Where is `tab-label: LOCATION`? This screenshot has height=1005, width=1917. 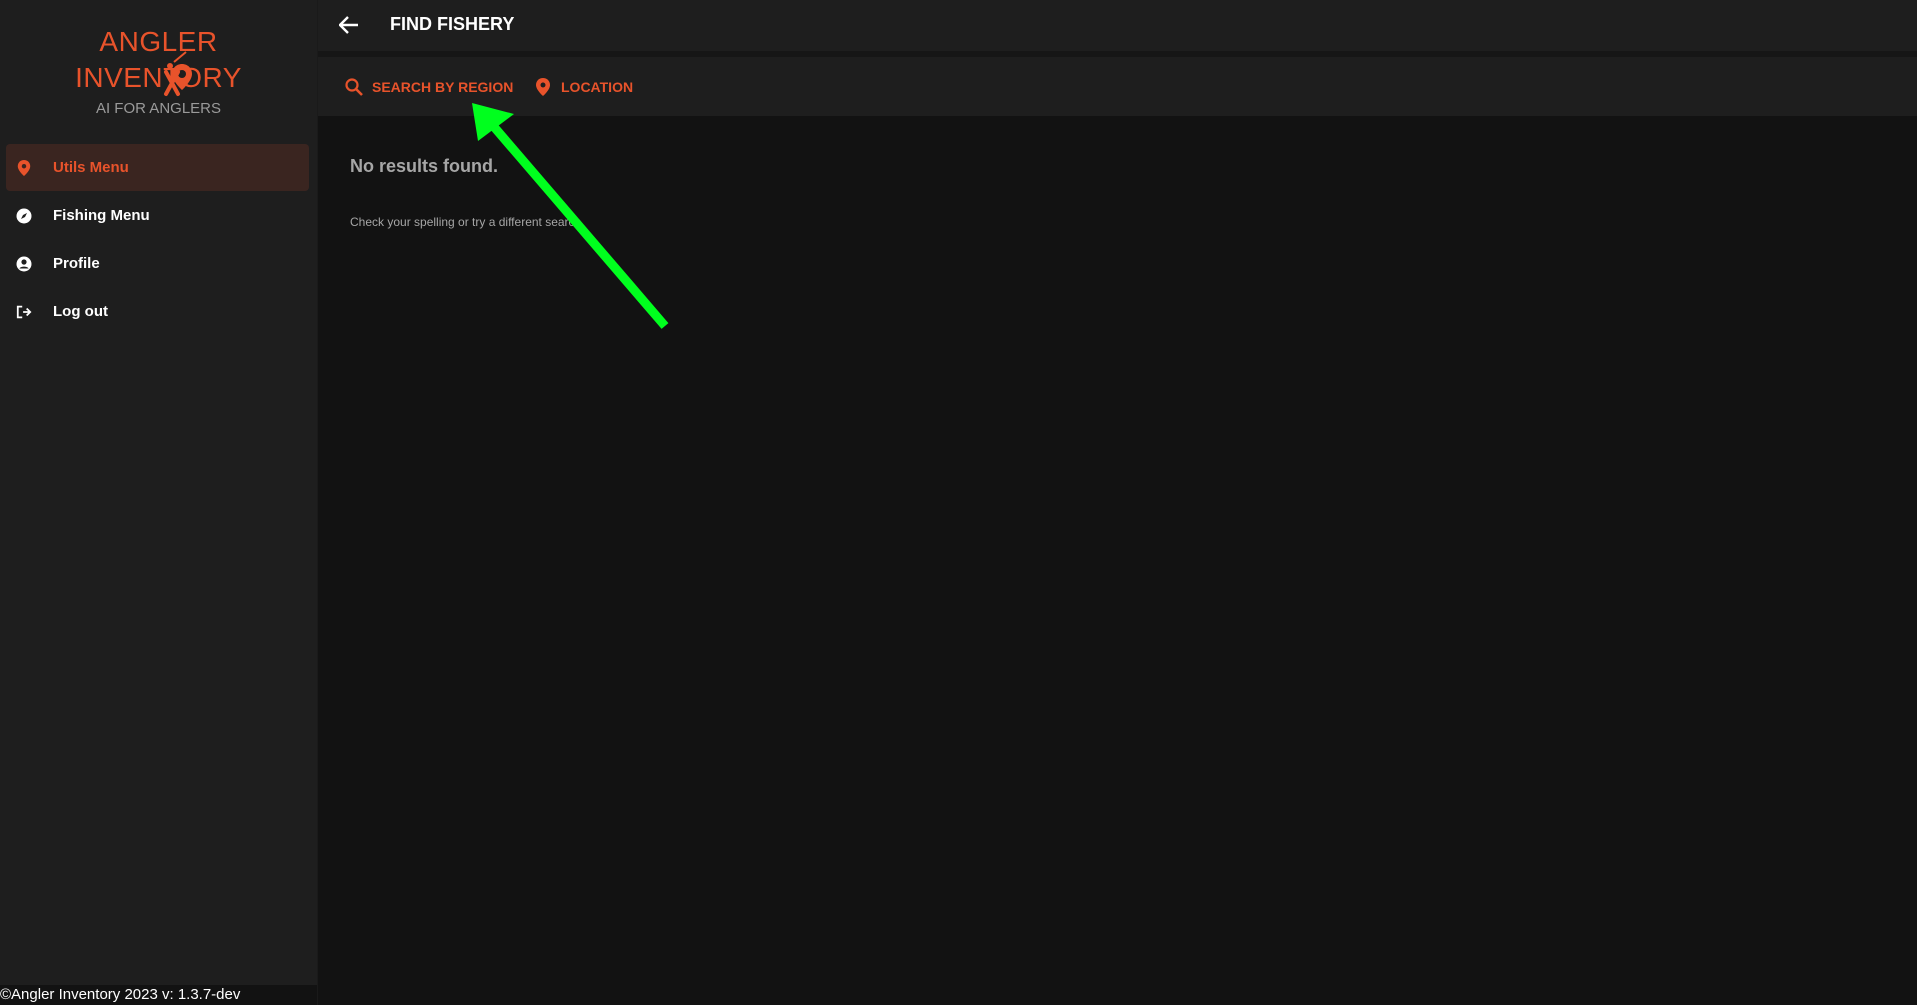
tab-label: LOCATION is located at coordinates (597, 87).